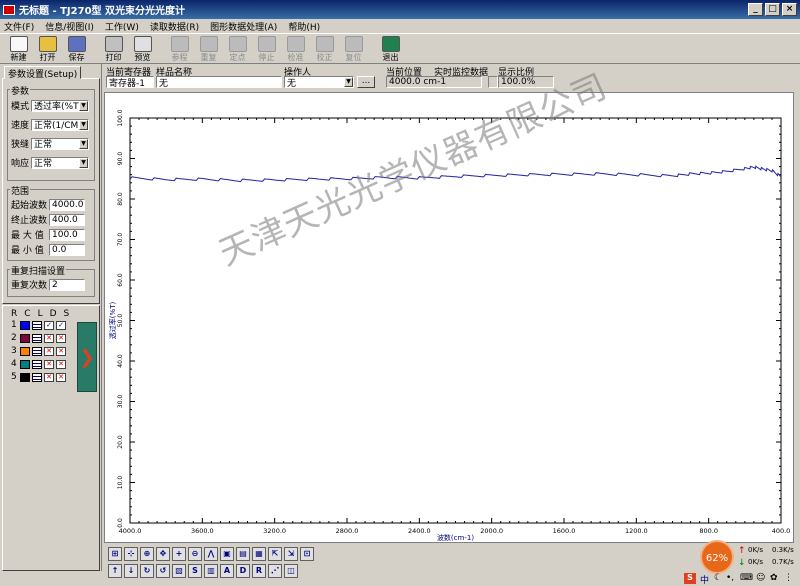 Image resolution: width=800 pixels, height=586 pixels. Describe the element at coordinates (60, 105) in the screenshot. I see `mode-select: 透过率(%T) ▼` at that location.